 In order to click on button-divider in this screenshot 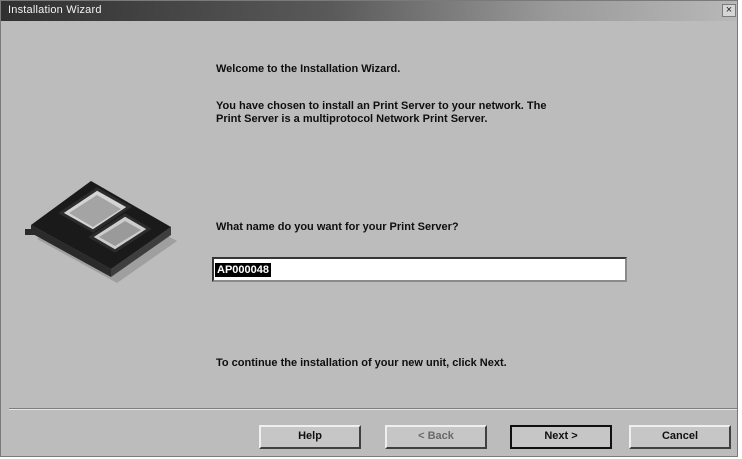, I will do `click(373, 409)`.